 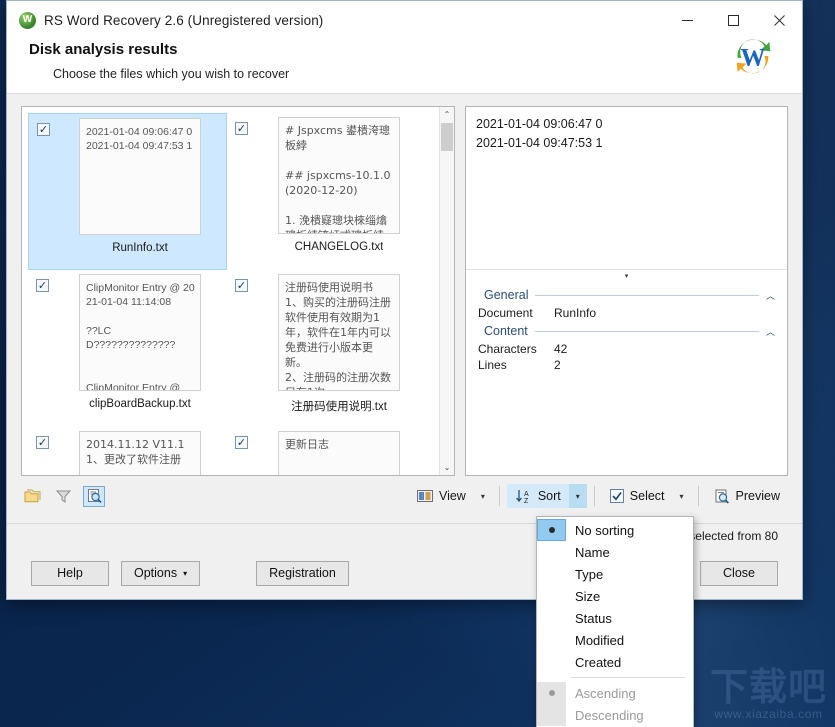 What do you see at coordinates (185, 573) in the screenshot?
I see `chevron-down-icon: ▾` at bounding box center [185, 573].